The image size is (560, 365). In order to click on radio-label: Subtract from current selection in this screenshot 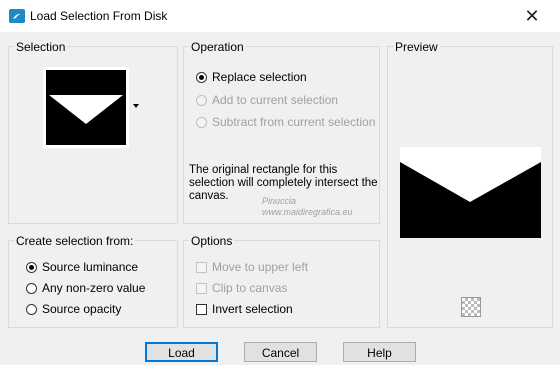, I will do `click(294, 122)`.